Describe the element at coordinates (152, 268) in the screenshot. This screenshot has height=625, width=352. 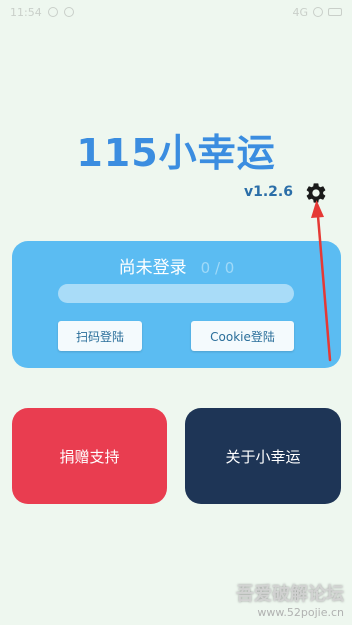
I see `login-status-text: 尚未登录` at that location.